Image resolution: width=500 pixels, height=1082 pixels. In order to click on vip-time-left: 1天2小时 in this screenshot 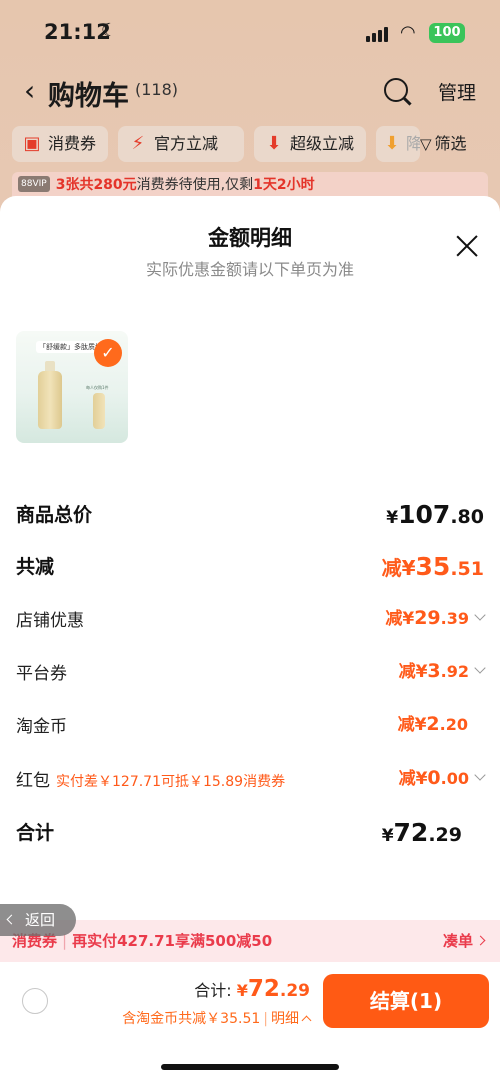, I will do `click(284, 185)`.